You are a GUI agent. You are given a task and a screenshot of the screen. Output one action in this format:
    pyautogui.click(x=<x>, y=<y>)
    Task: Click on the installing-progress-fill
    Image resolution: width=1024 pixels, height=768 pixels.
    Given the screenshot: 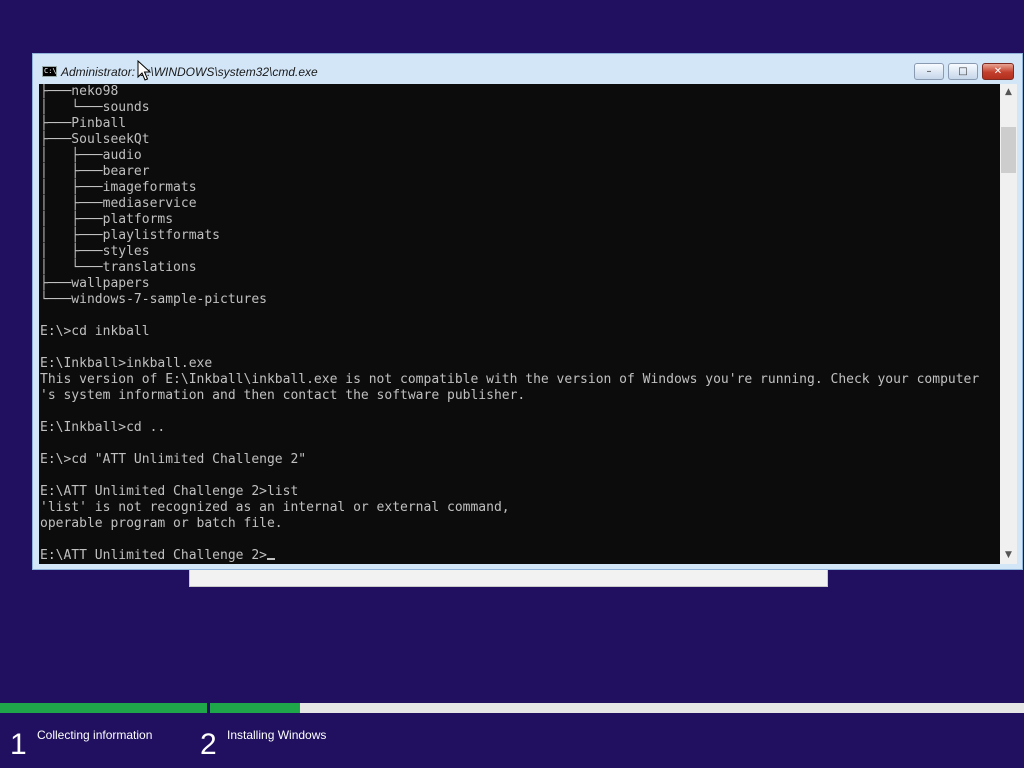 What is the action you would take?
    pyautogui.click(x=255, y=708)
    